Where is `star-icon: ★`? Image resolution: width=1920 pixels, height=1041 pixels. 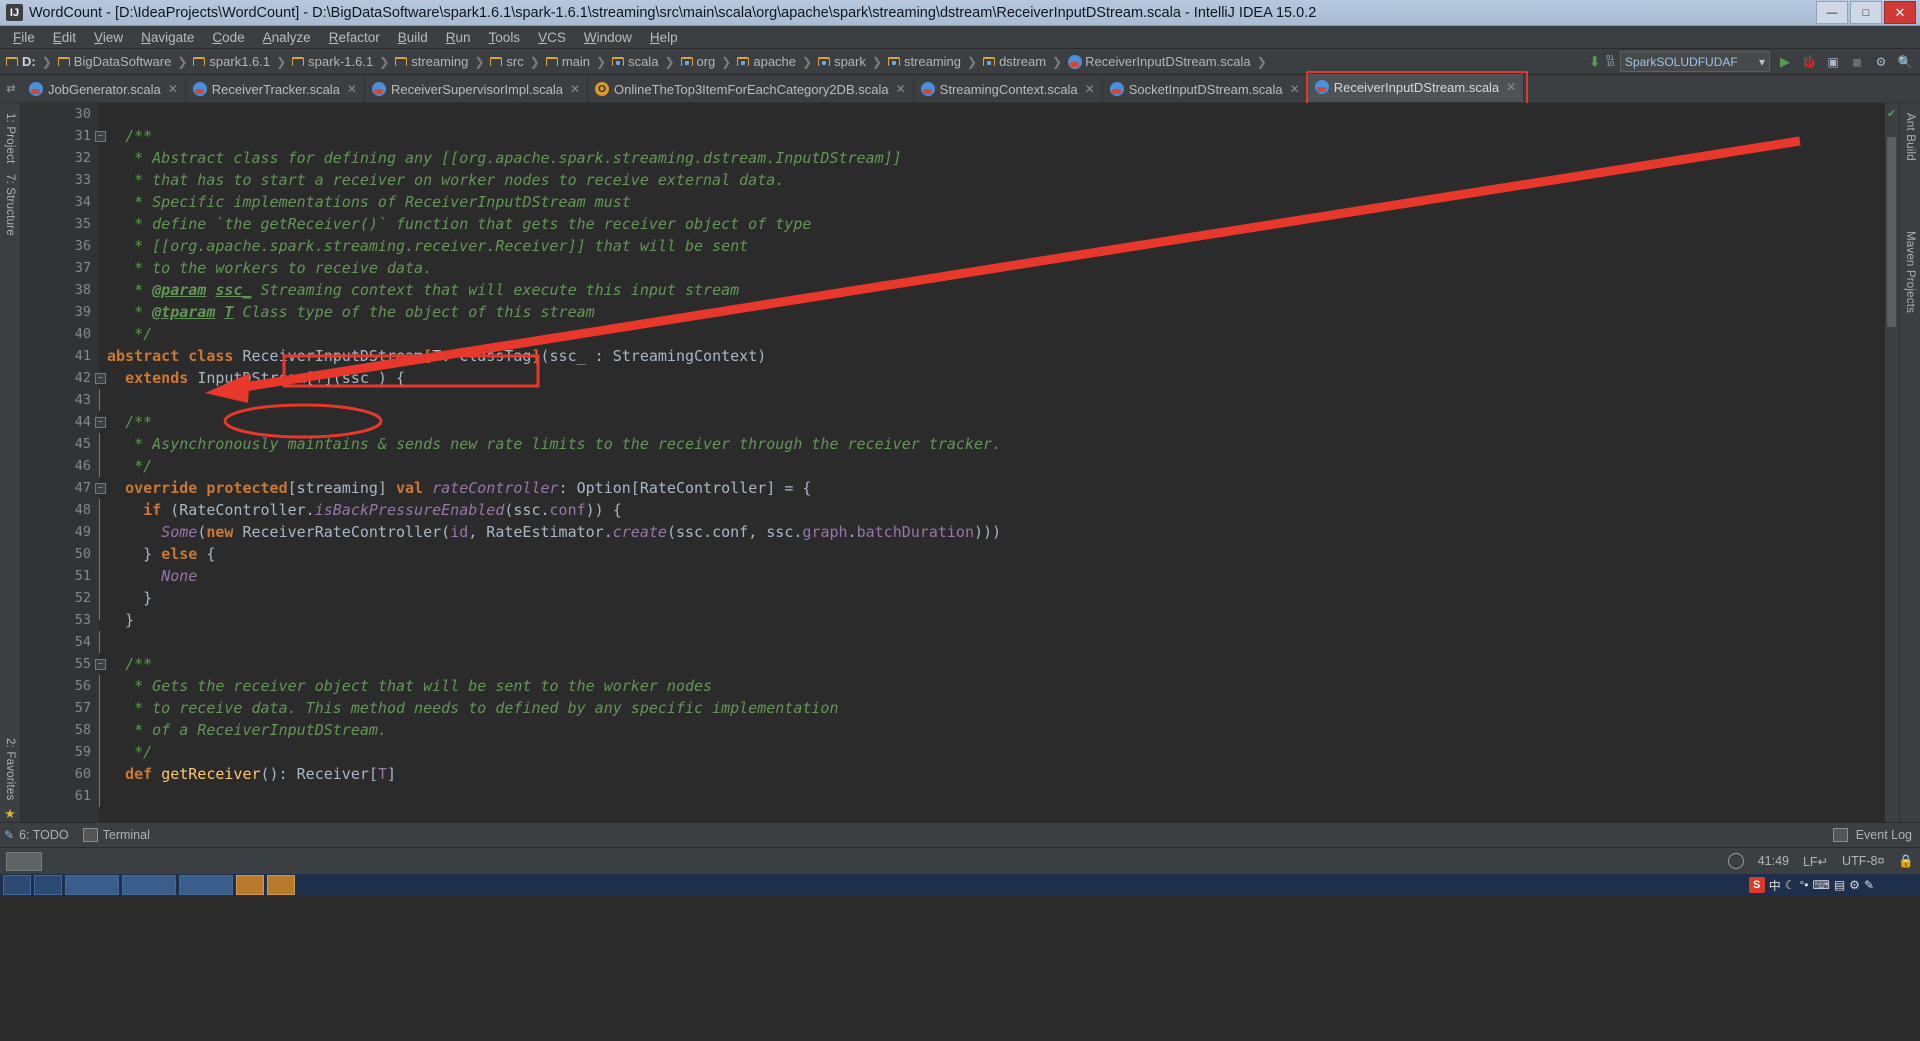
star-icon: ★ is located at coordinates (10, 814).